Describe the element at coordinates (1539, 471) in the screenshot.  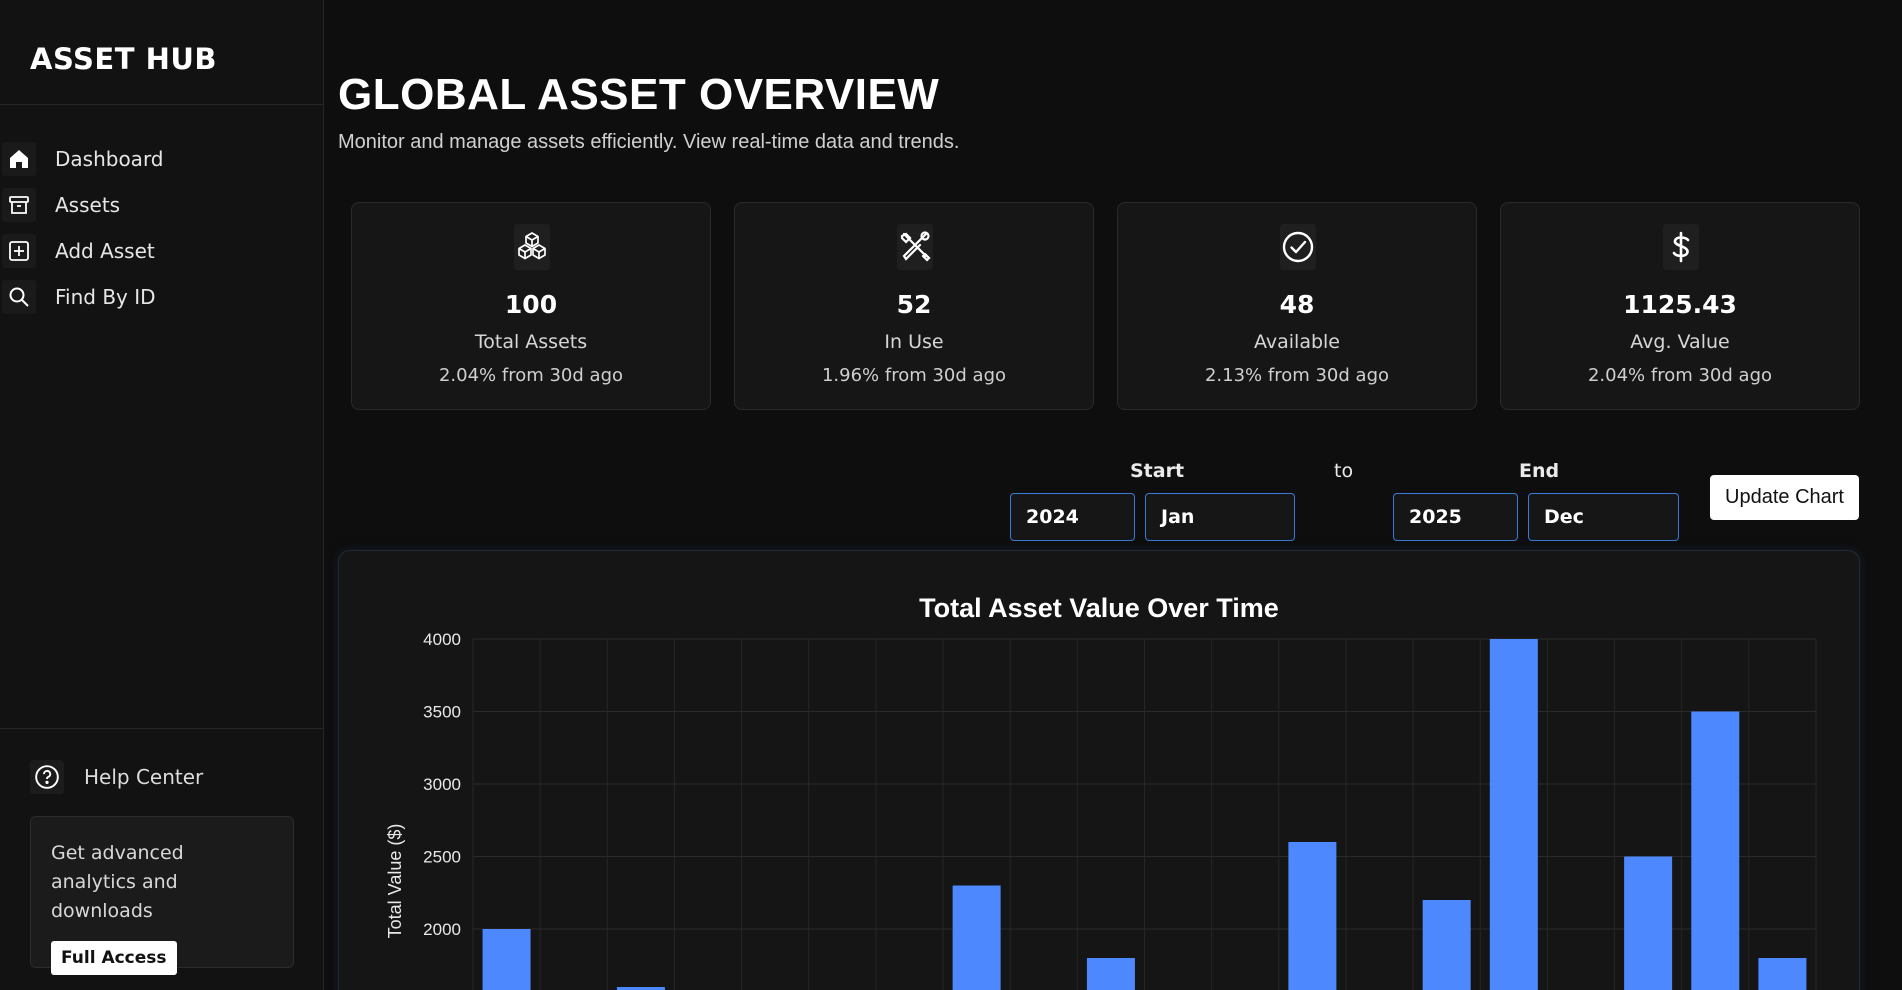
I see `end-label: End` at that location.